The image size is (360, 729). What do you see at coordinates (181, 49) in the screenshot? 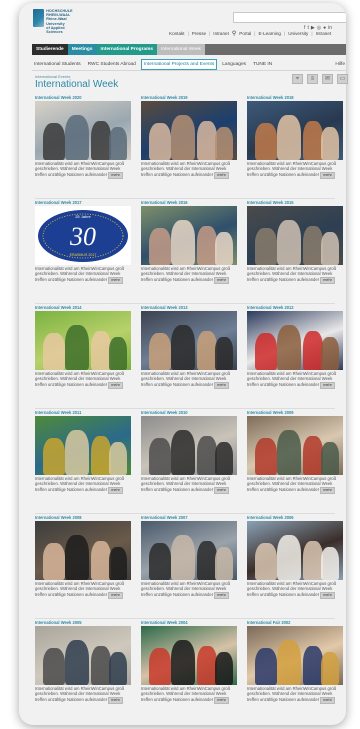
I see `nav-item-international-week: International Week` at bounding box center [181, 49].